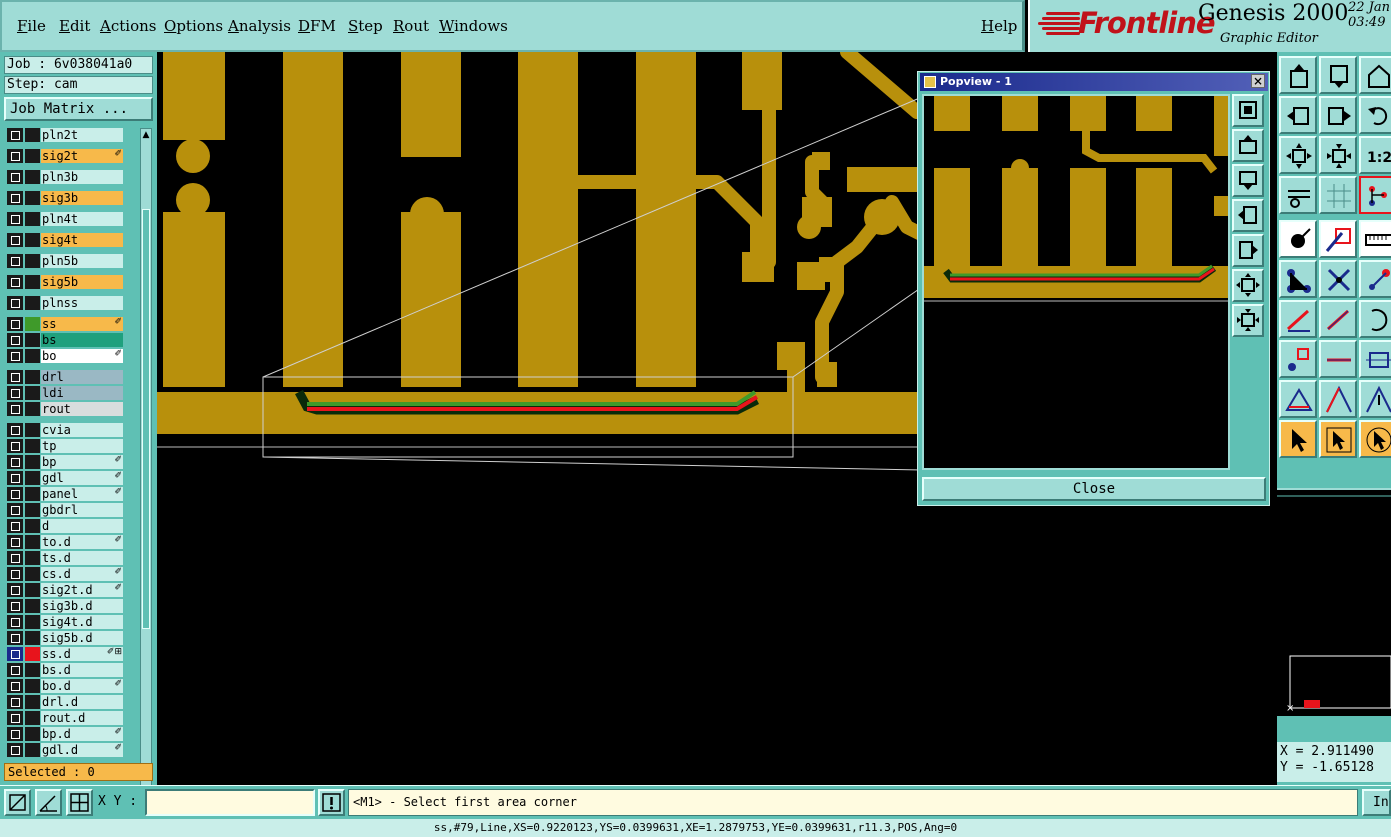 The image size is (1391, 837). Describe the element at coordinates (82, 558) in the screenshot. I see `layer-name: ts.d` at that location.